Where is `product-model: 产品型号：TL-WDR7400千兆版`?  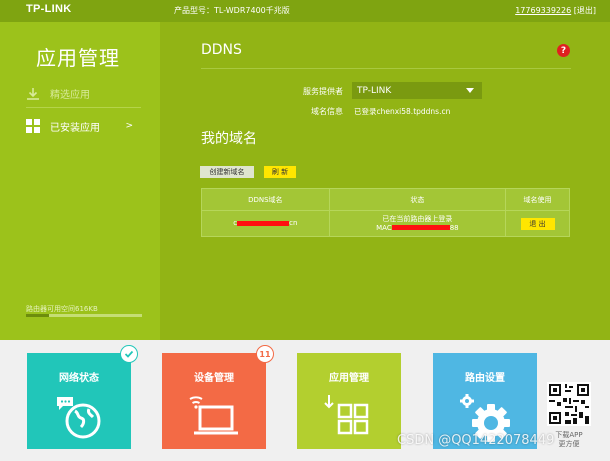 product-model: 产品型号：TL-WDR7400千兆版 is located at coordinates (232, 10).